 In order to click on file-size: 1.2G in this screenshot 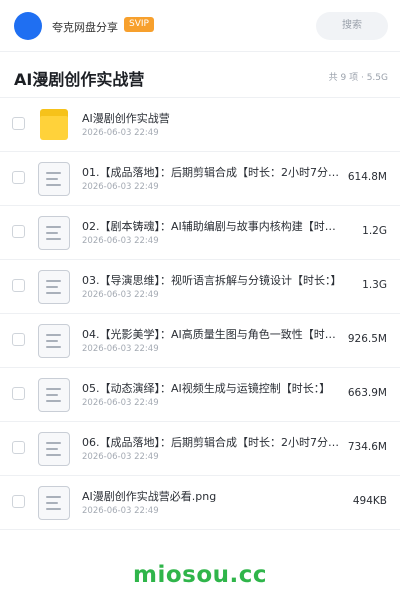, I will do `click(374, 231)`.